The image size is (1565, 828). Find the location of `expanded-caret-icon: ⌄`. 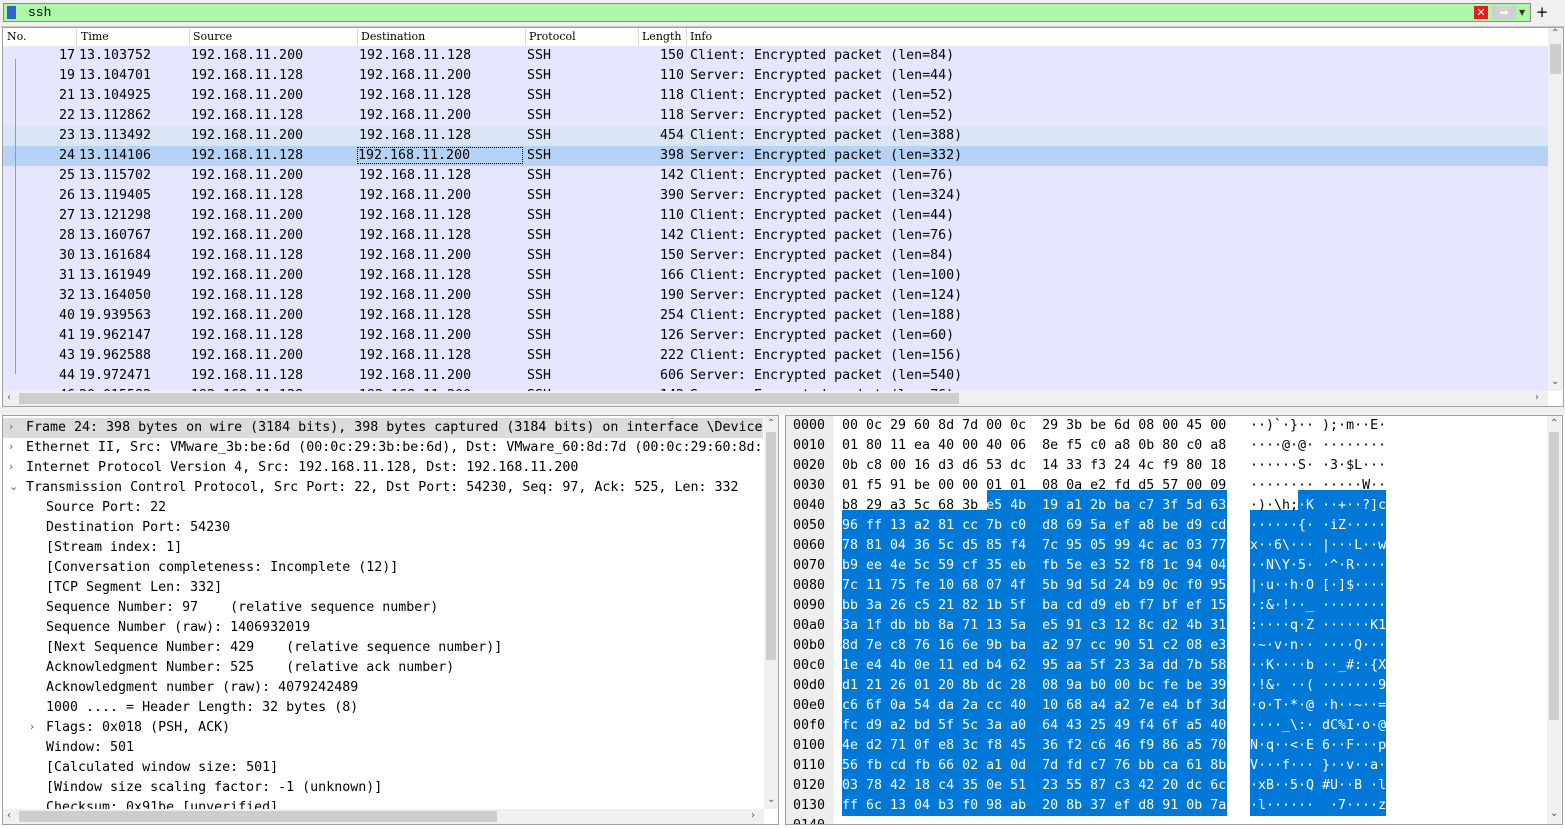

expanded-caret-icon: ⌄ is located at coordinates (13, 486).